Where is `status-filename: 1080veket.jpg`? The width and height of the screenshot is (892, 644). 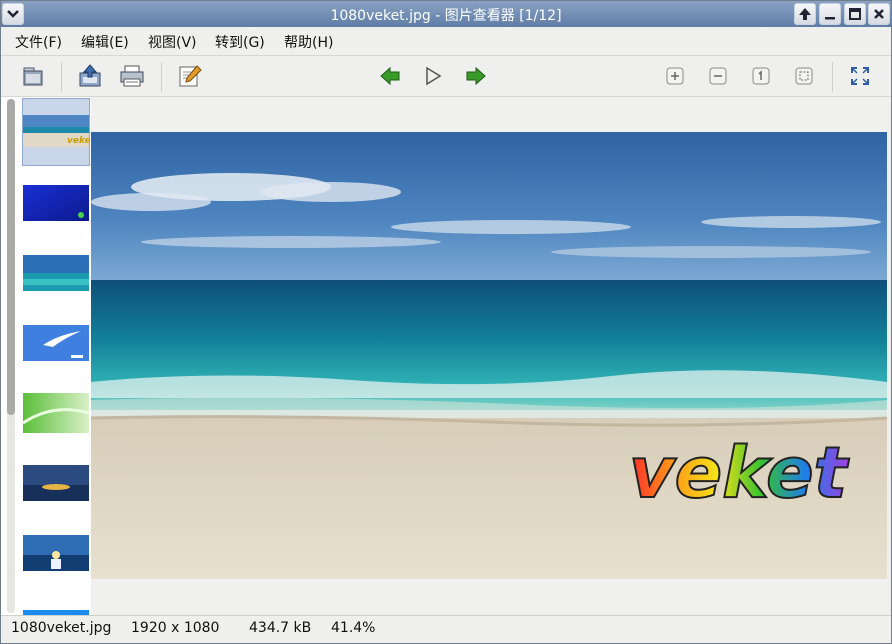 status-filename: 1080veket.jpg is located at coordinates (61, 628).